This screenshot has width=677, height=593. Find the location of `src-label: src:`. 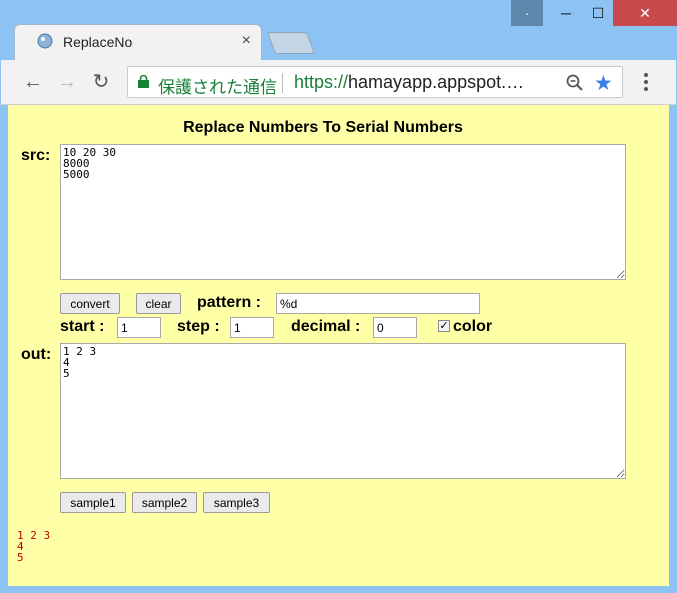

src-label: src: is located at coordinates (36, 155).